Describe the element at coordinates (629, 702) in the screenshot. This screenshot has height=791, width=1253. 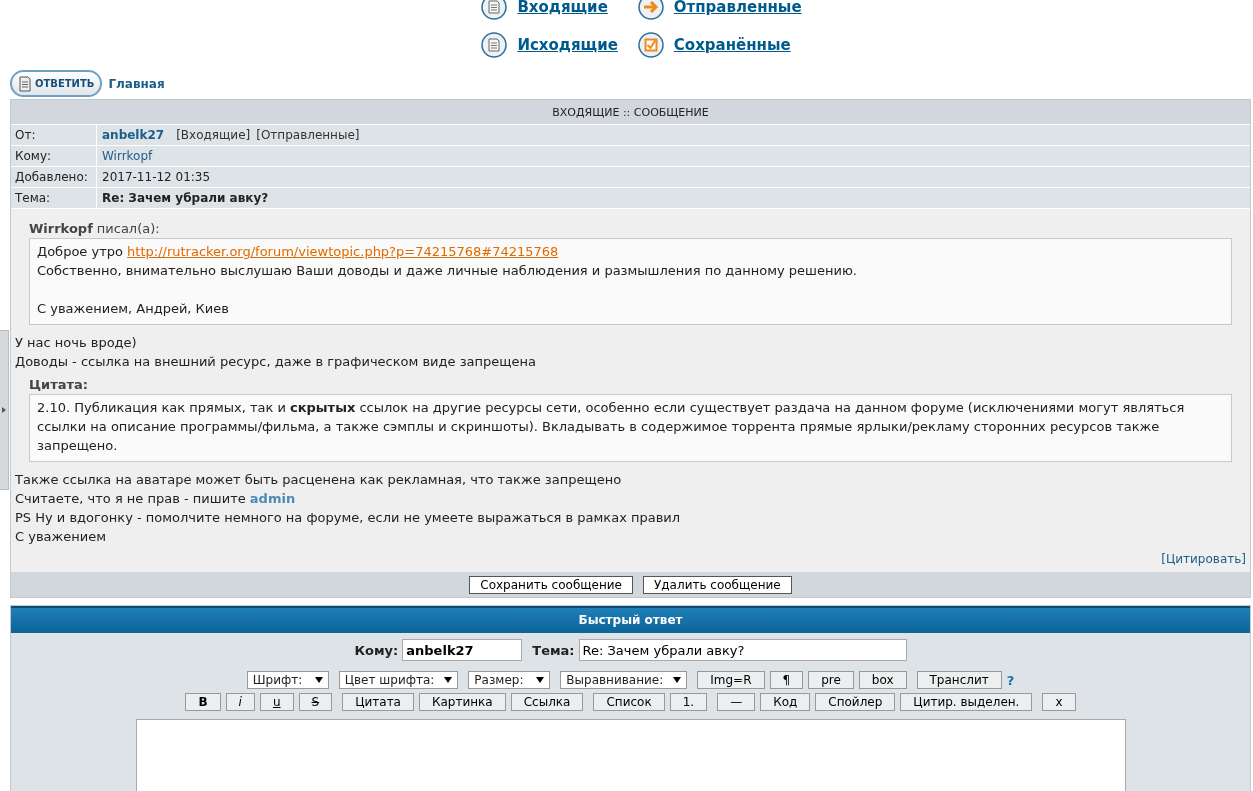
I see `toolbar-button: Список` at that location.